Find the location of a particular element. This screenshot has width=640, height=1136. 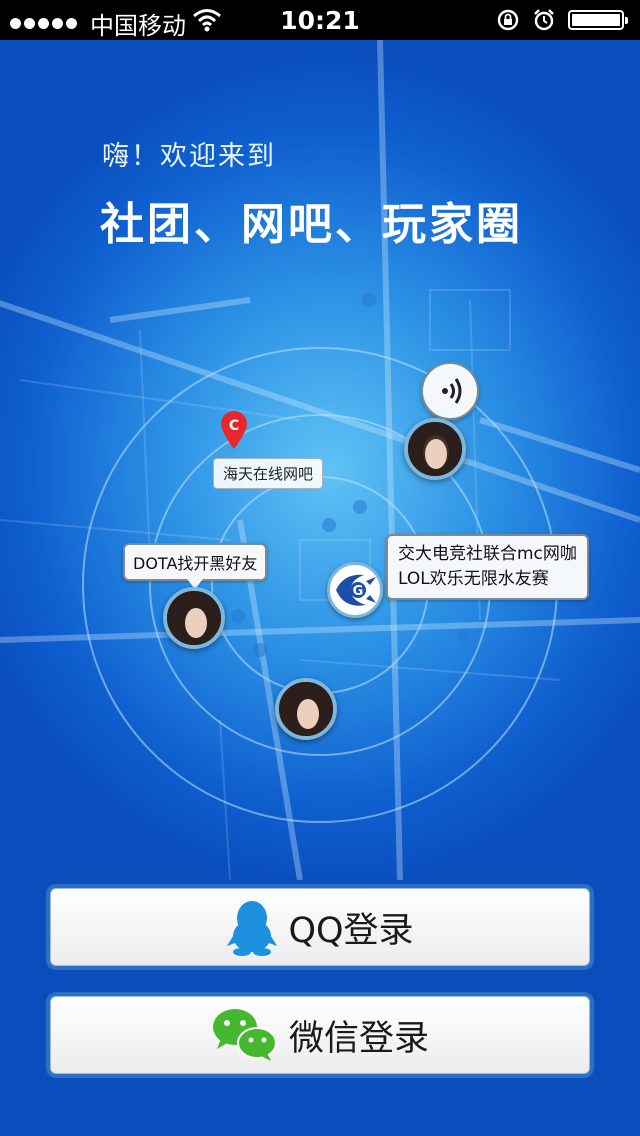

wechat-icon is located at coordinates (244, 1035).